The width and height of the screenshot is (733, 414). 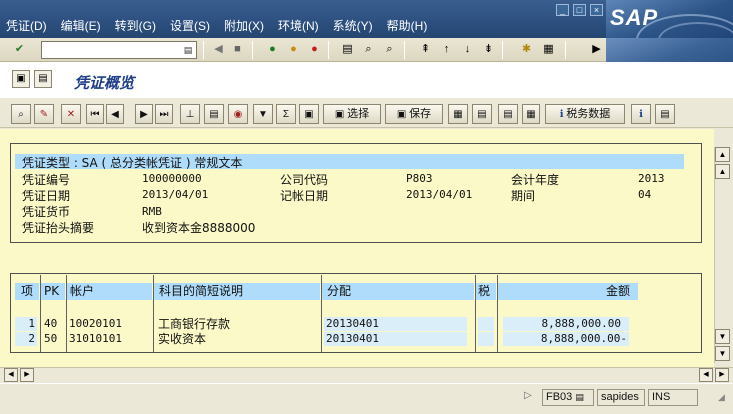 What do you see at coordinates (298, 25) in the screenshot?
I see `menu-environment: 环境(N)` at bounding box center [298, 25].